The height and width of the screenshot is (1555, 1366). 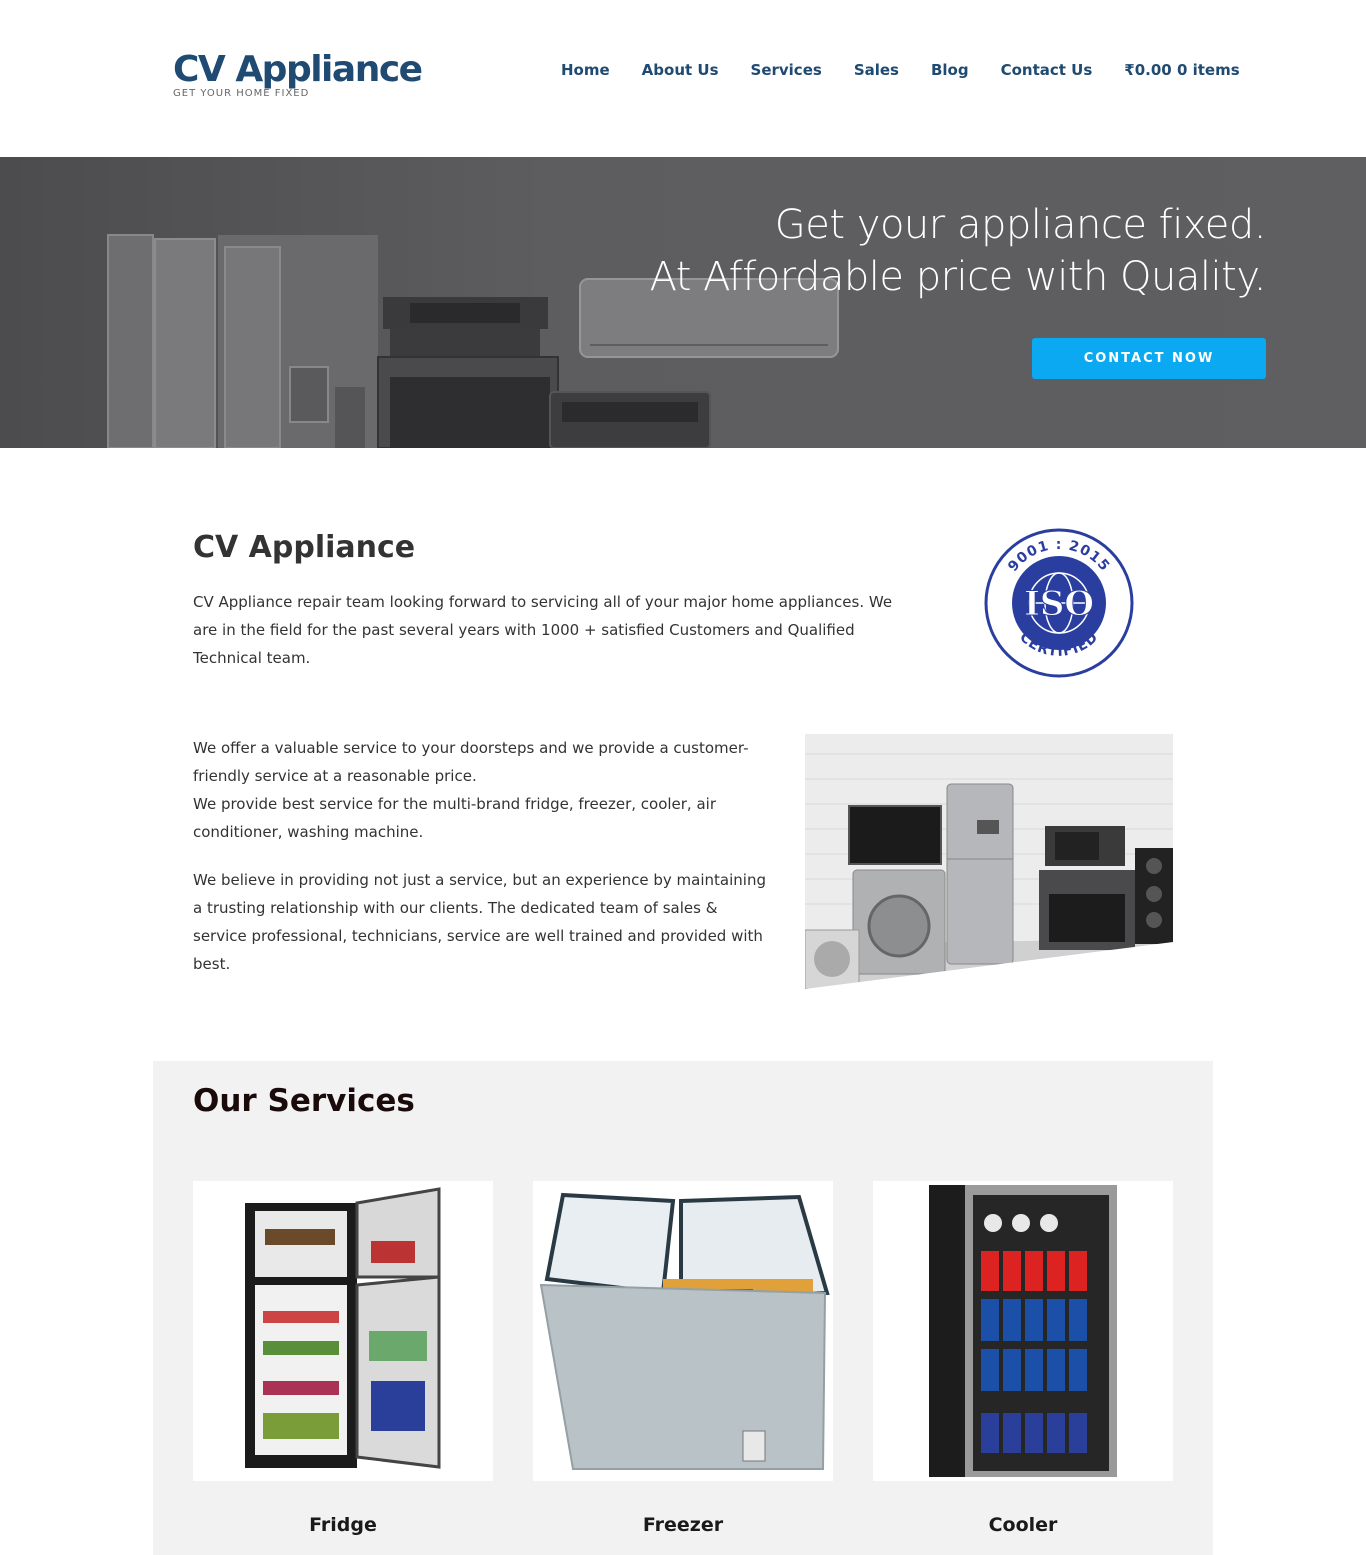 What do you see at coordinates (343, 1525) in the screenshot?
I see `service-label-fridge: Fridge` at bounding box center [343, 1525].